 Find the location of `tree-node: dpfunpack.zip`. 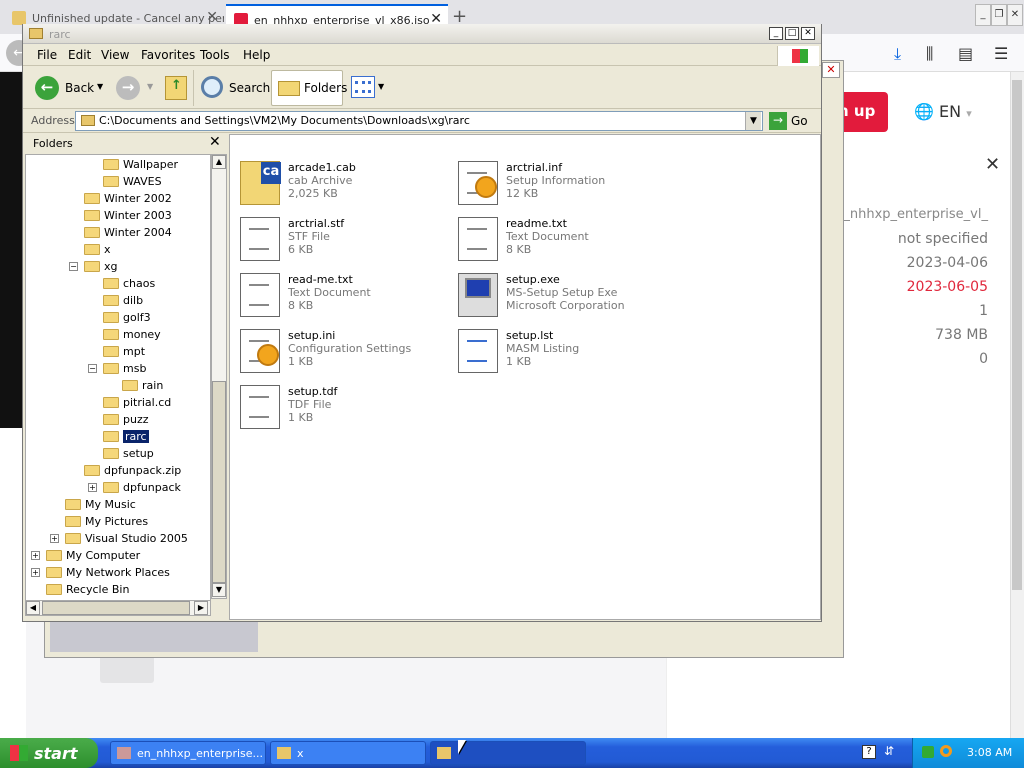

tree-node: dpfunpack.zip is located at coordinates (132, 471).